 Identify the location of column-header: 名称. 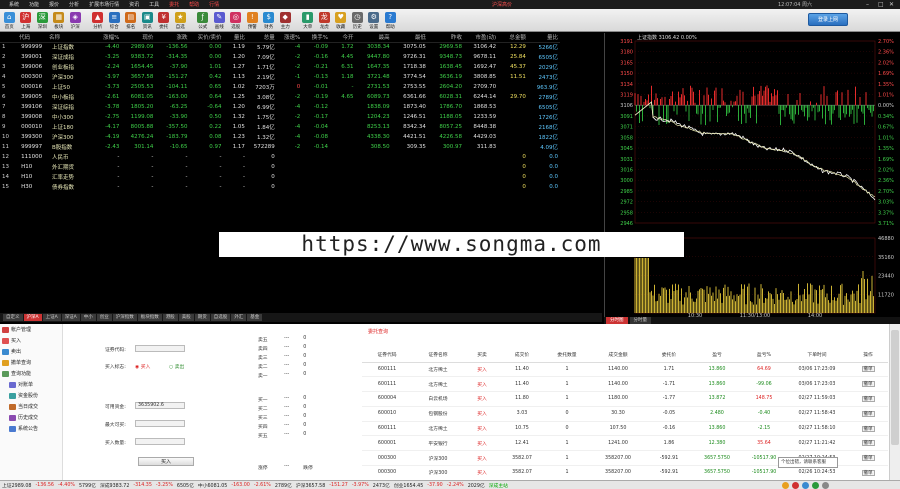
(70, 38).